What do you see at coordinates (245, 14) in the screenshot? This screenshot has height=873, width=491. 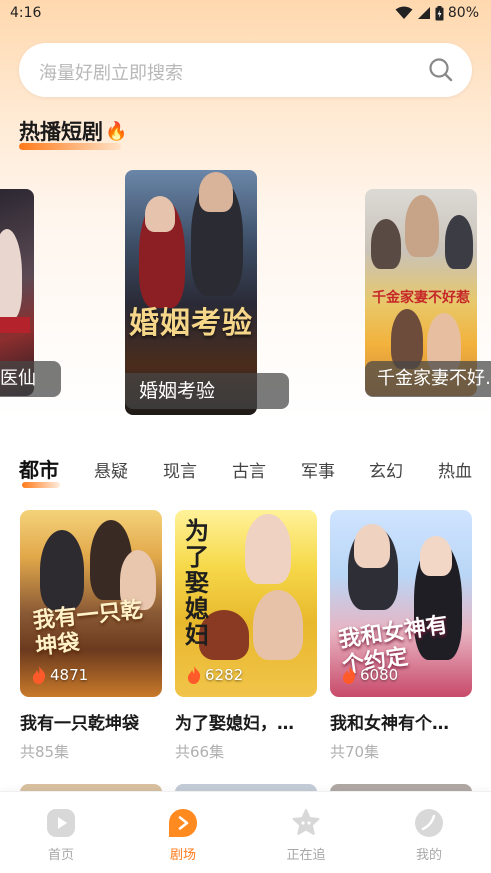 I see `status-bar: 4:16 80%` at bounding box center [245, 14].